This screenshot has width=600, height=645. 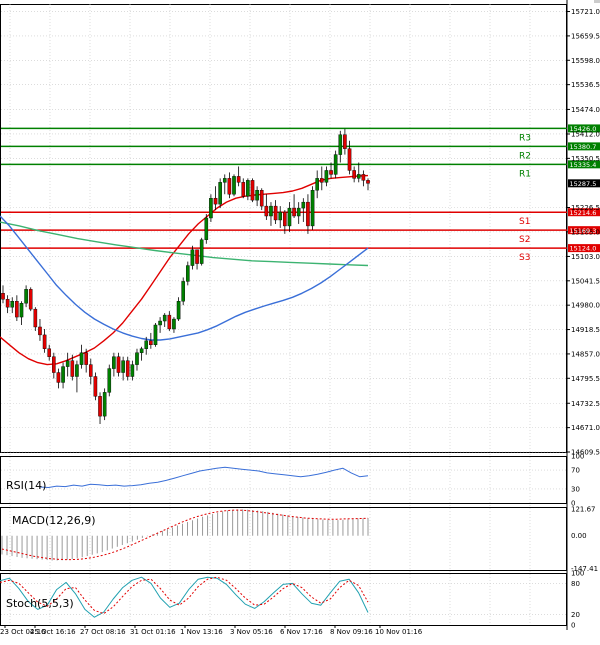 I want to click on rsi-tick-label: 70, so click(x=575, y=471).